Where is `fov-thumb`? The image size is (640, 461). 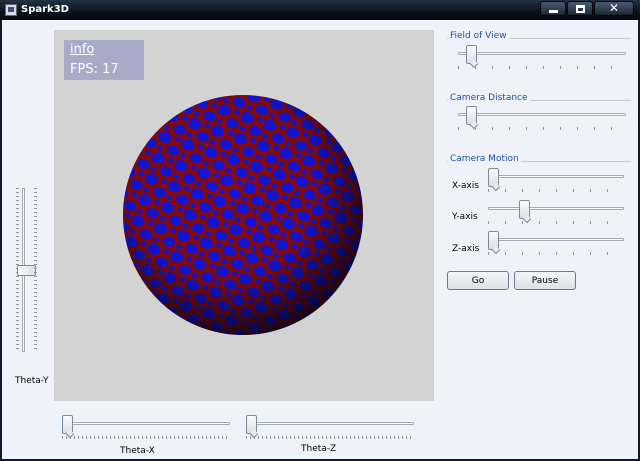 fov-thumb is located at coordinates (471, 54).